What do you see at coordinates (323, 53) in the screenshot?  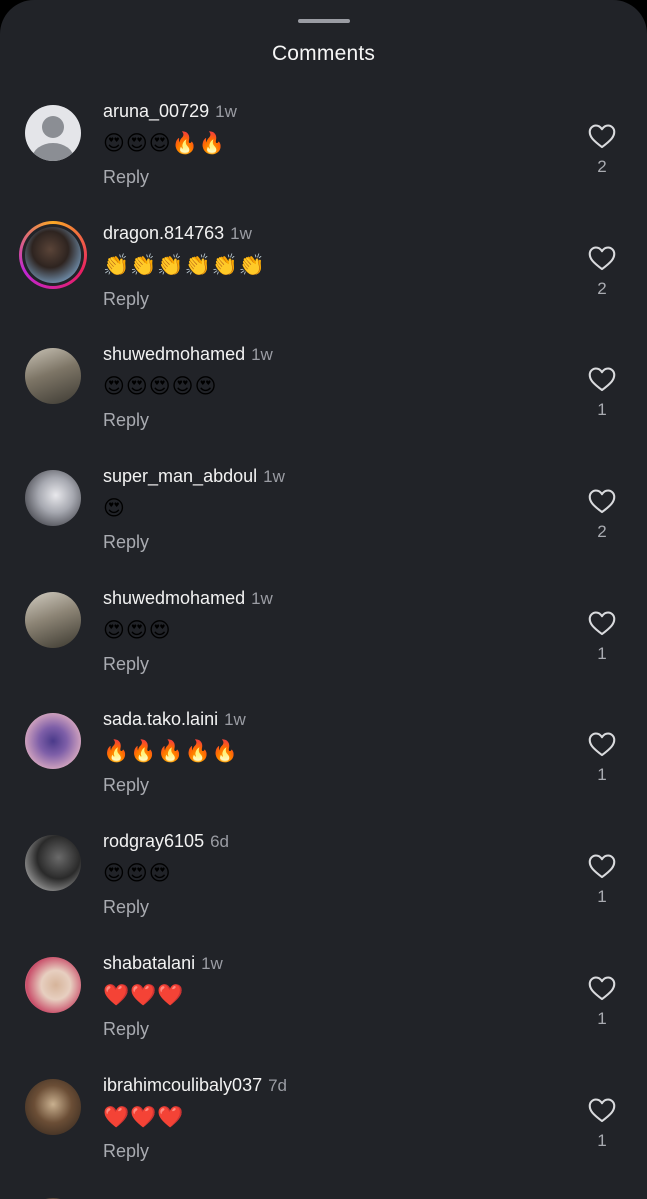 I see `sheet-title: Comments` at bounding box center [323, 53].